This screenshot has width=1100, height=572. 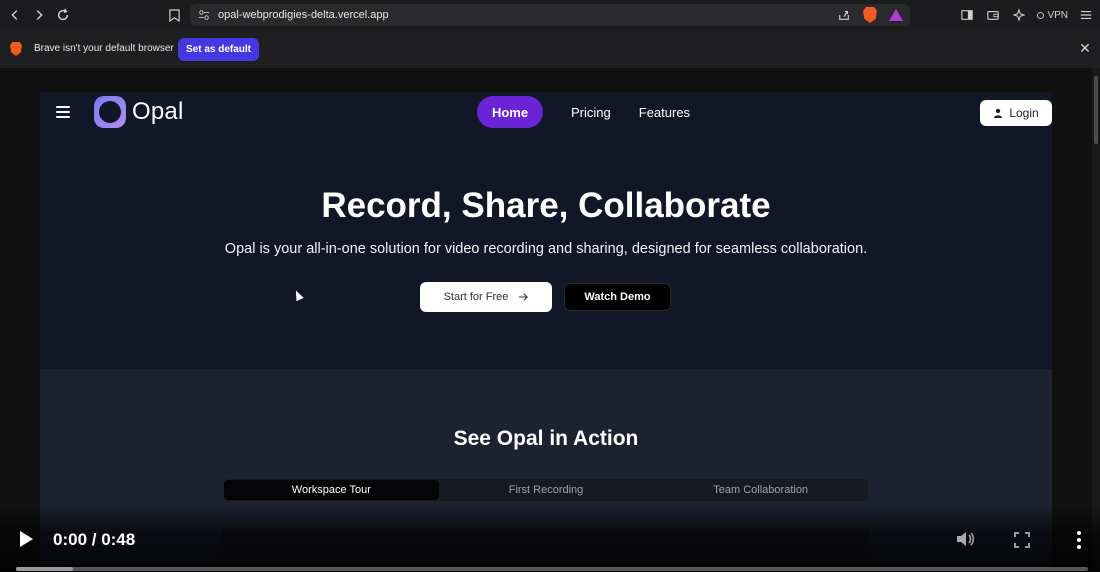 I want to click on brave-shields-icon, so click(x=870, y=15).